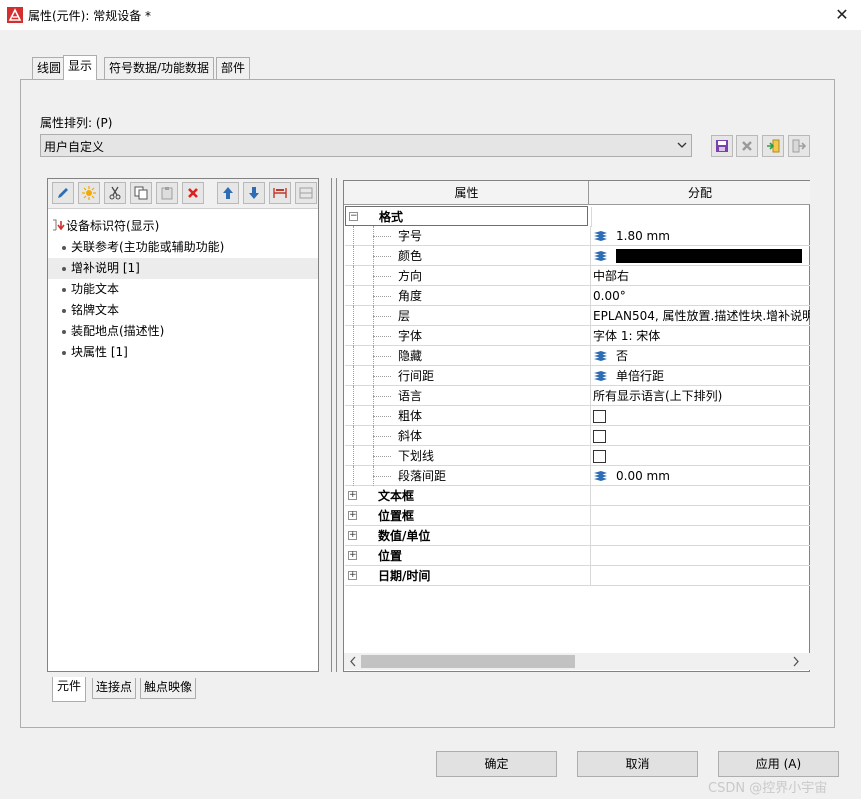  What do you see at coordinates (577, 496) in the screenshot?
I see `grid-group-row: + 文本框` at bounding box center [577, 496].